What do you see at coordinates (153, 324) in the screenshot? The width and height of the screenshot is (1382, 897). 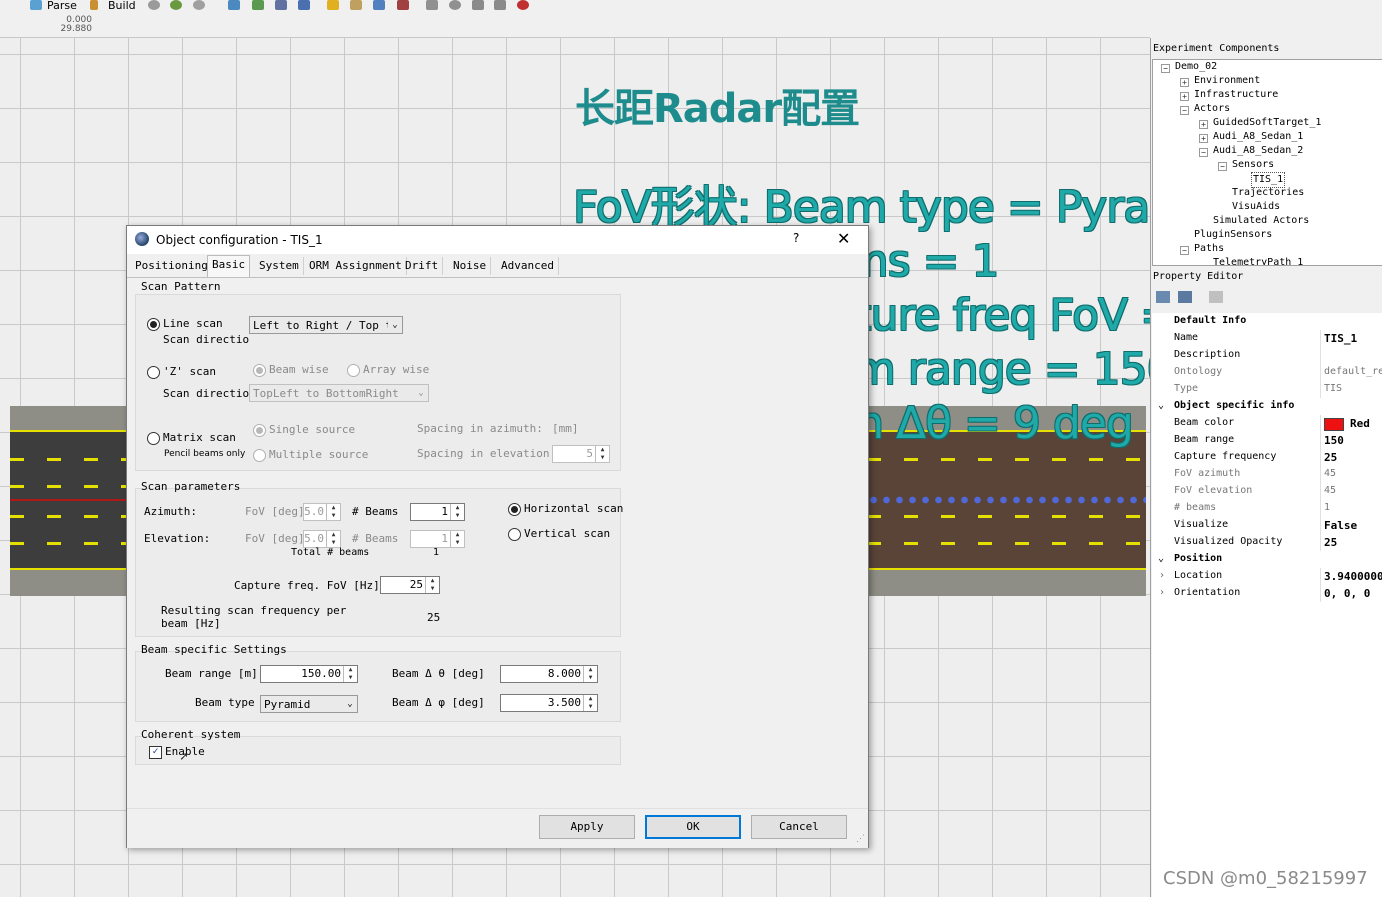 I see `line-scan-radio` at bounding box center [153, 324].